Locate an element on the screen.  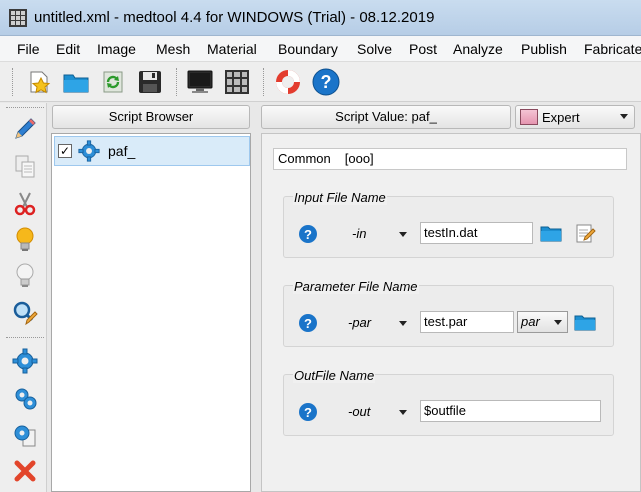
main-toolbar: ? is located at coordinates (320, 82).